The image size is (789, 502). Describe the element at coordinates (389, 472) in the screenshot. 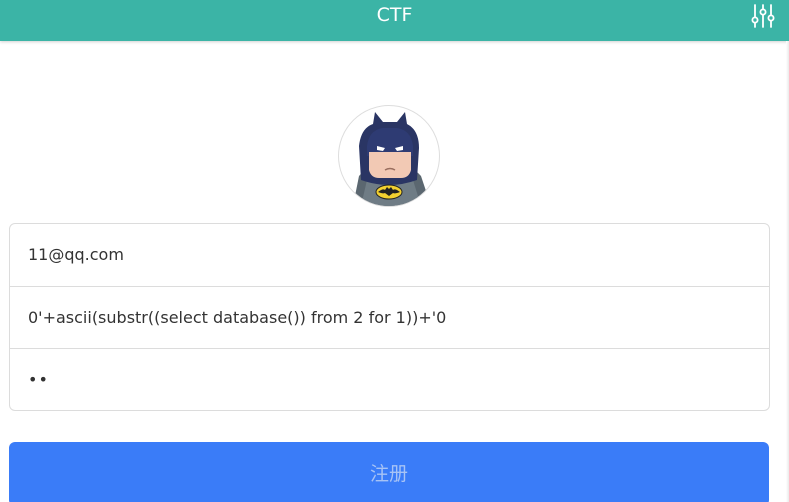

I see `register-button: 注册` at that location.